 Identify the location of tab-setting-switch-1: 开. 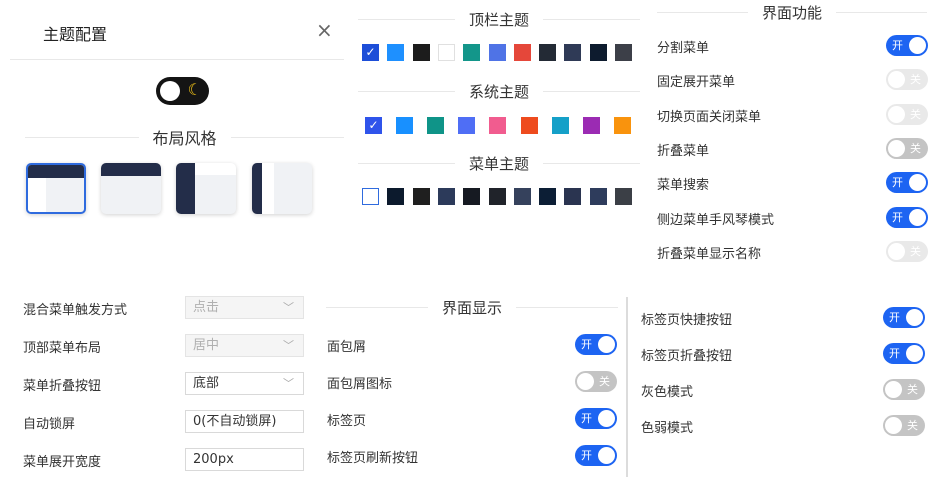
(904, 353).